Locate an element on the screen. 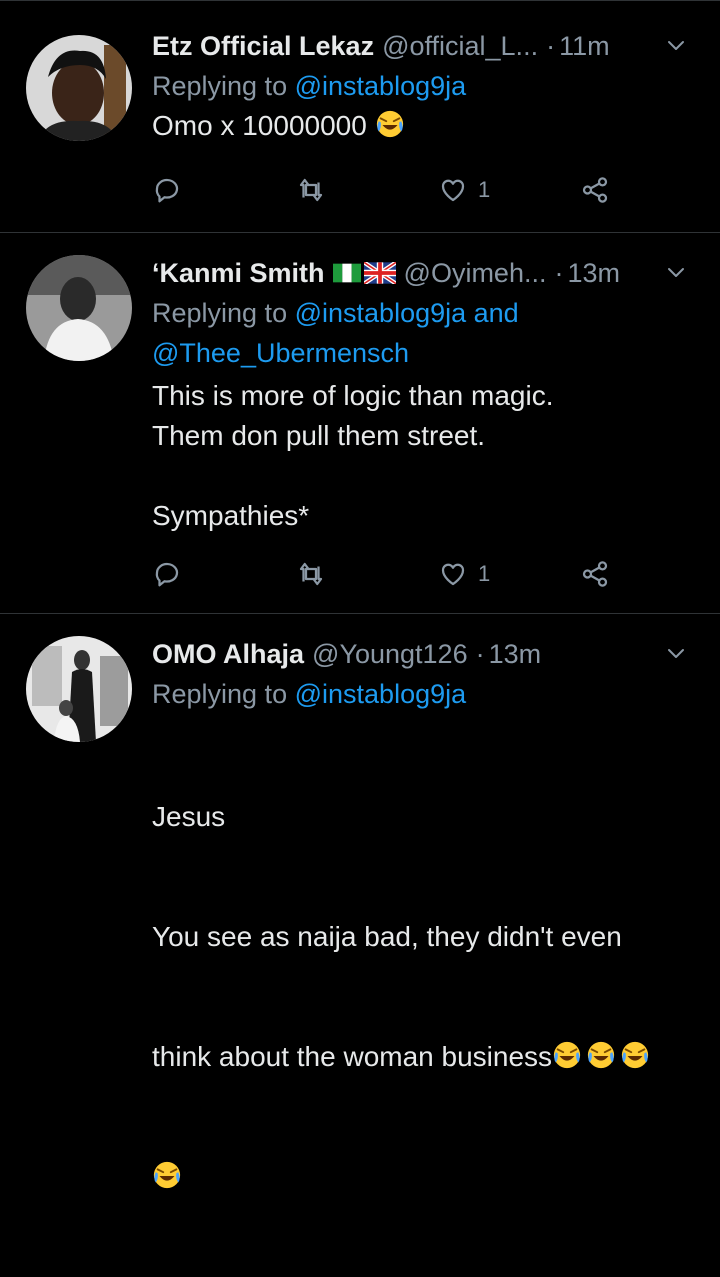  tweet-line-1: Jesus is located at coordinates (189, 816).